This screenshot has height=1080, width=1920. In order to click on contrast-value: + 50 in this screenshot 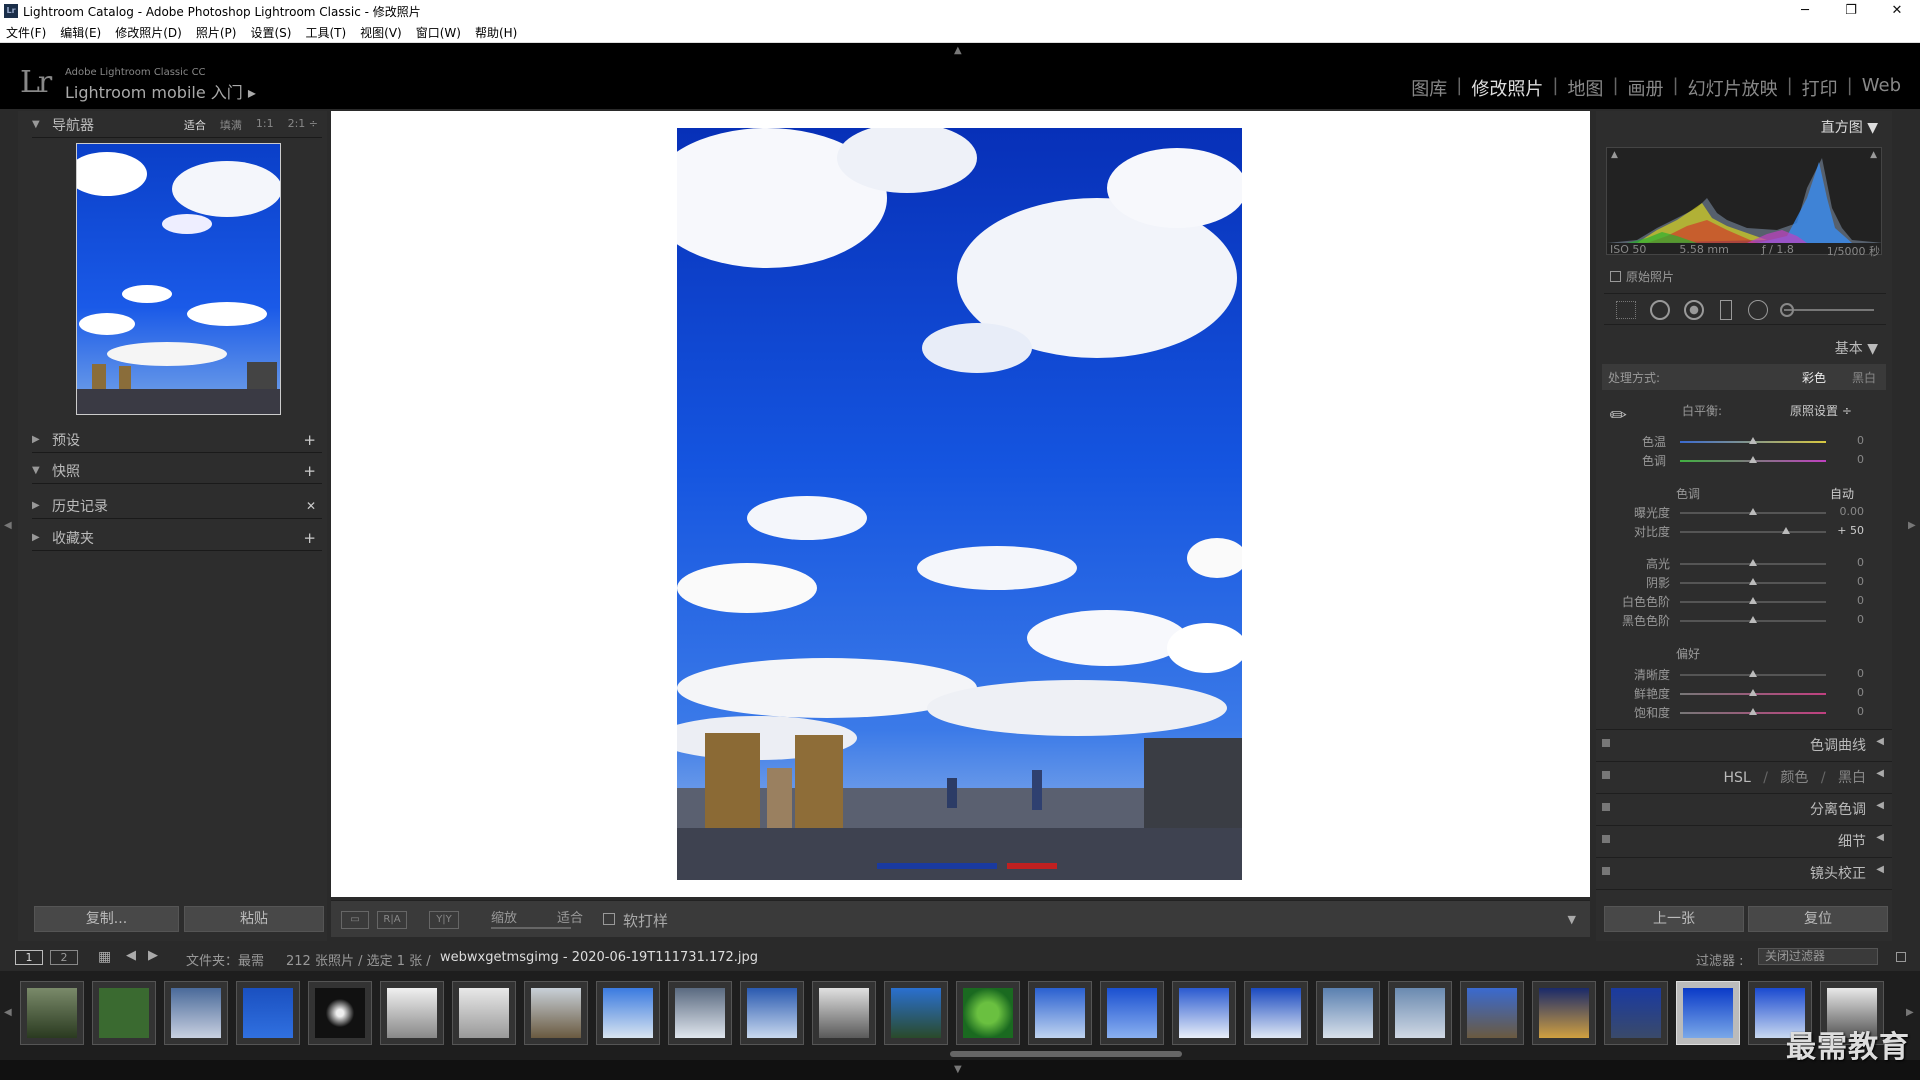, I will do `click(1844, 530)`.